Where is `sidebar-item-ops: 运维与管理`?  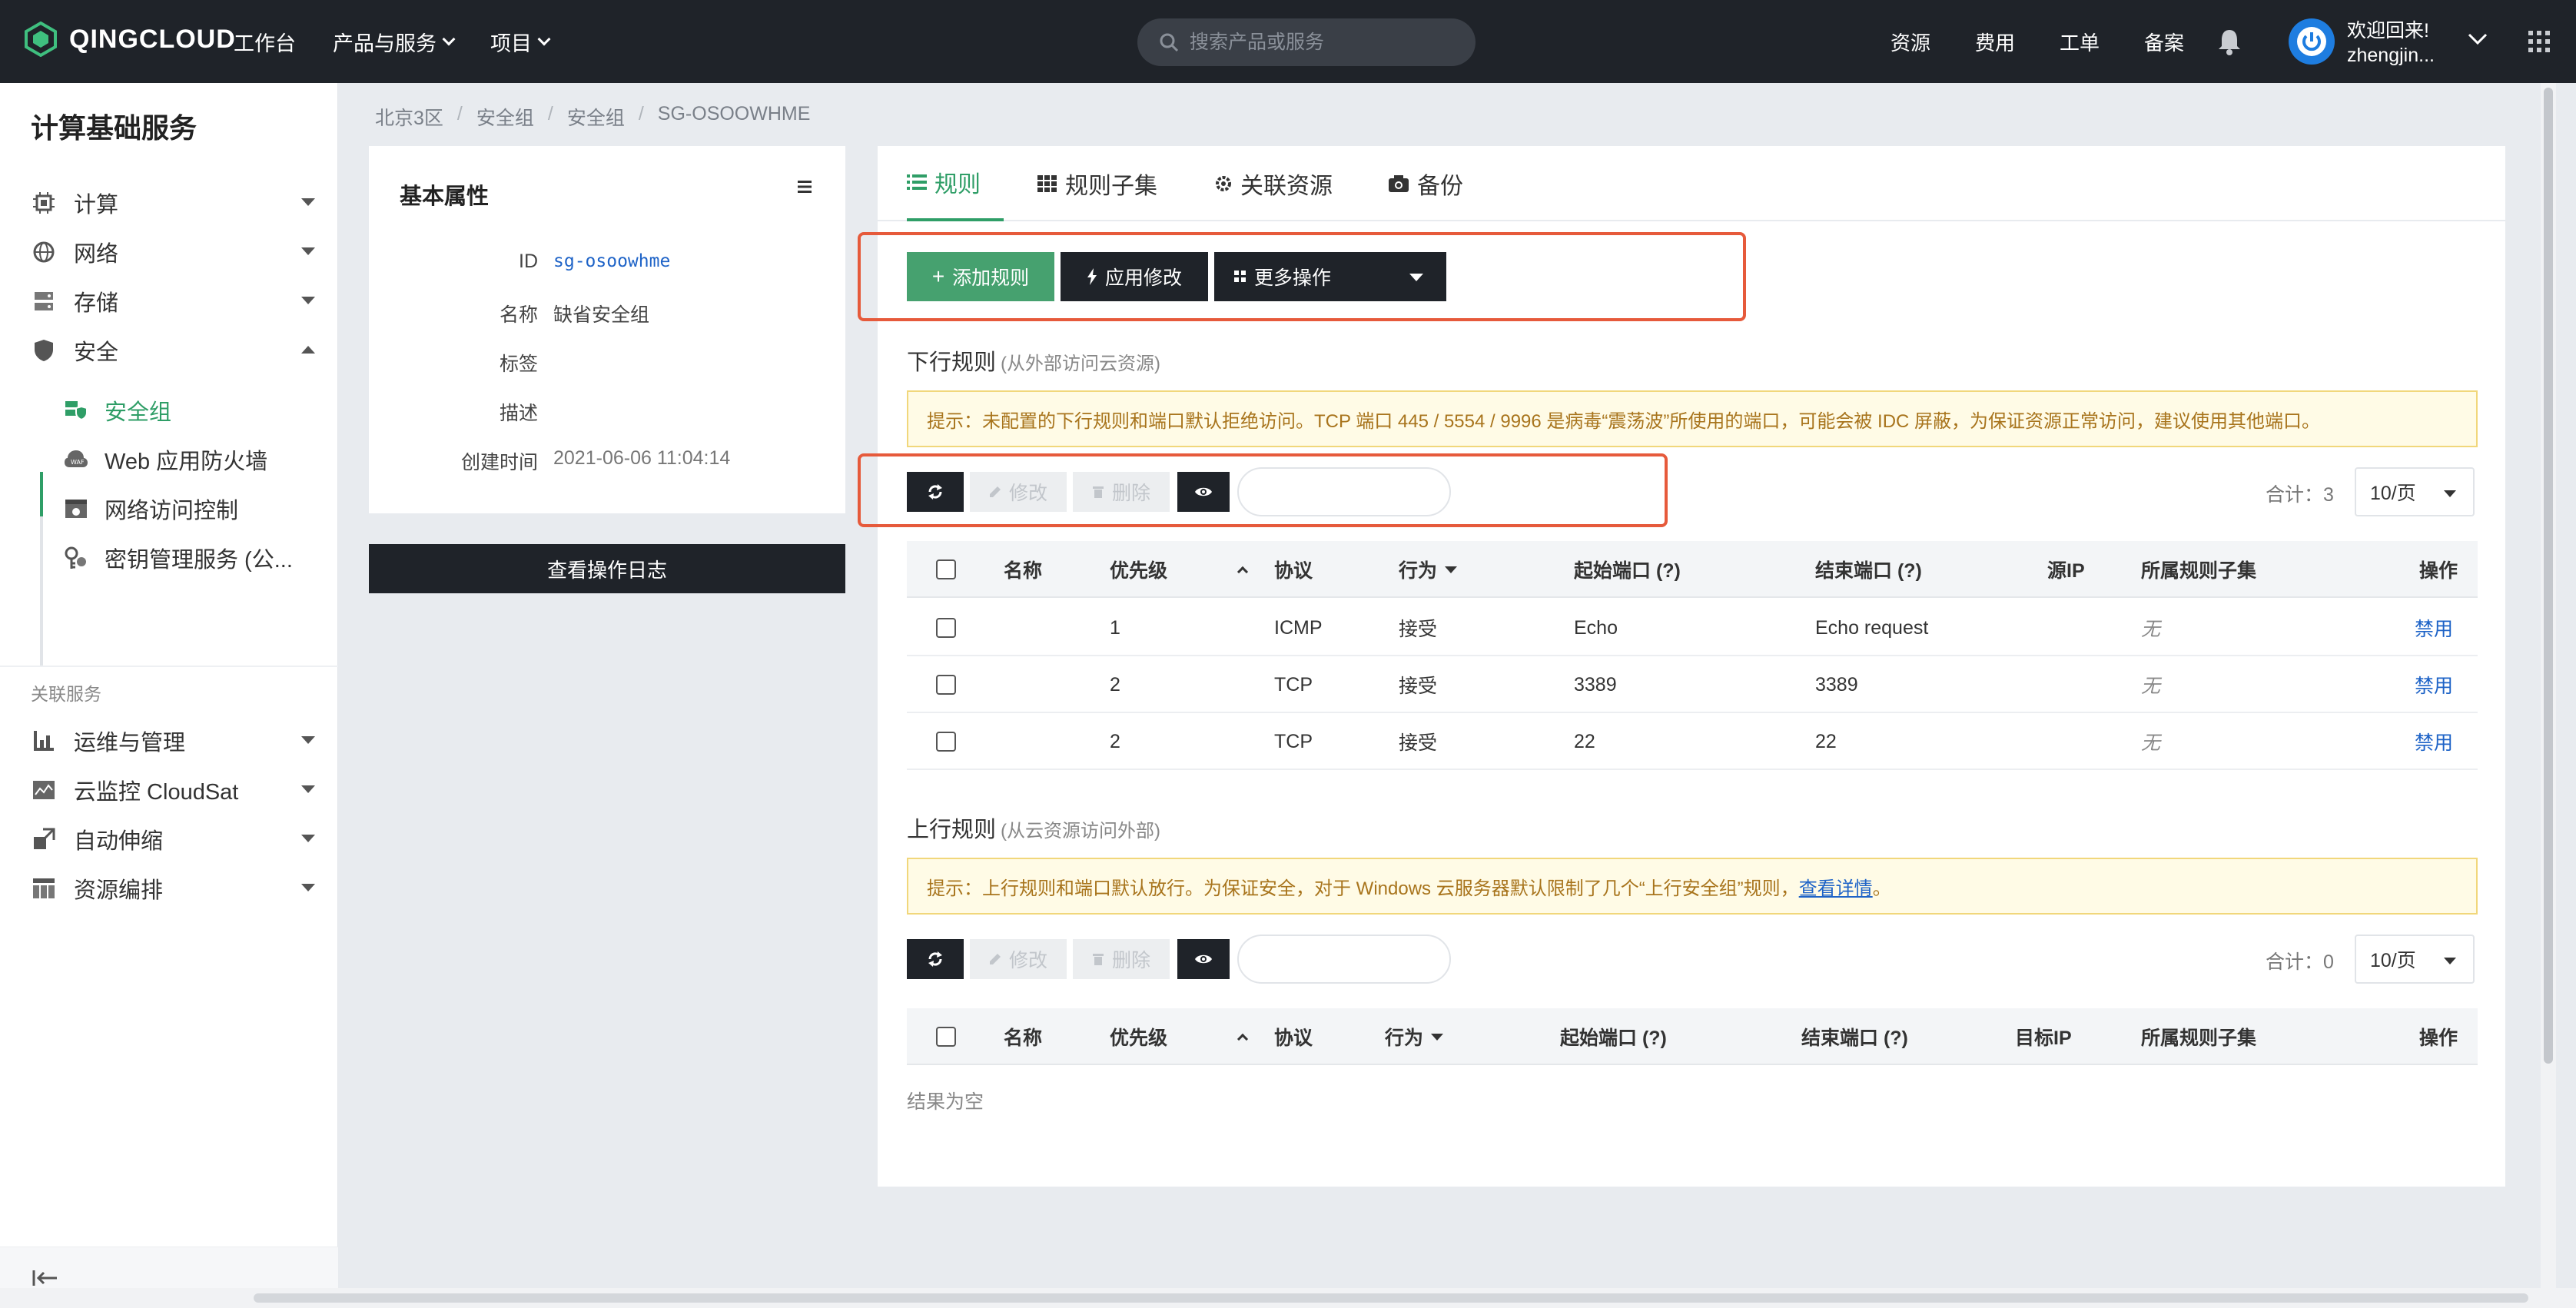 sidebar-item-ops: 运维与管理 is located at coordinates (173, 740).